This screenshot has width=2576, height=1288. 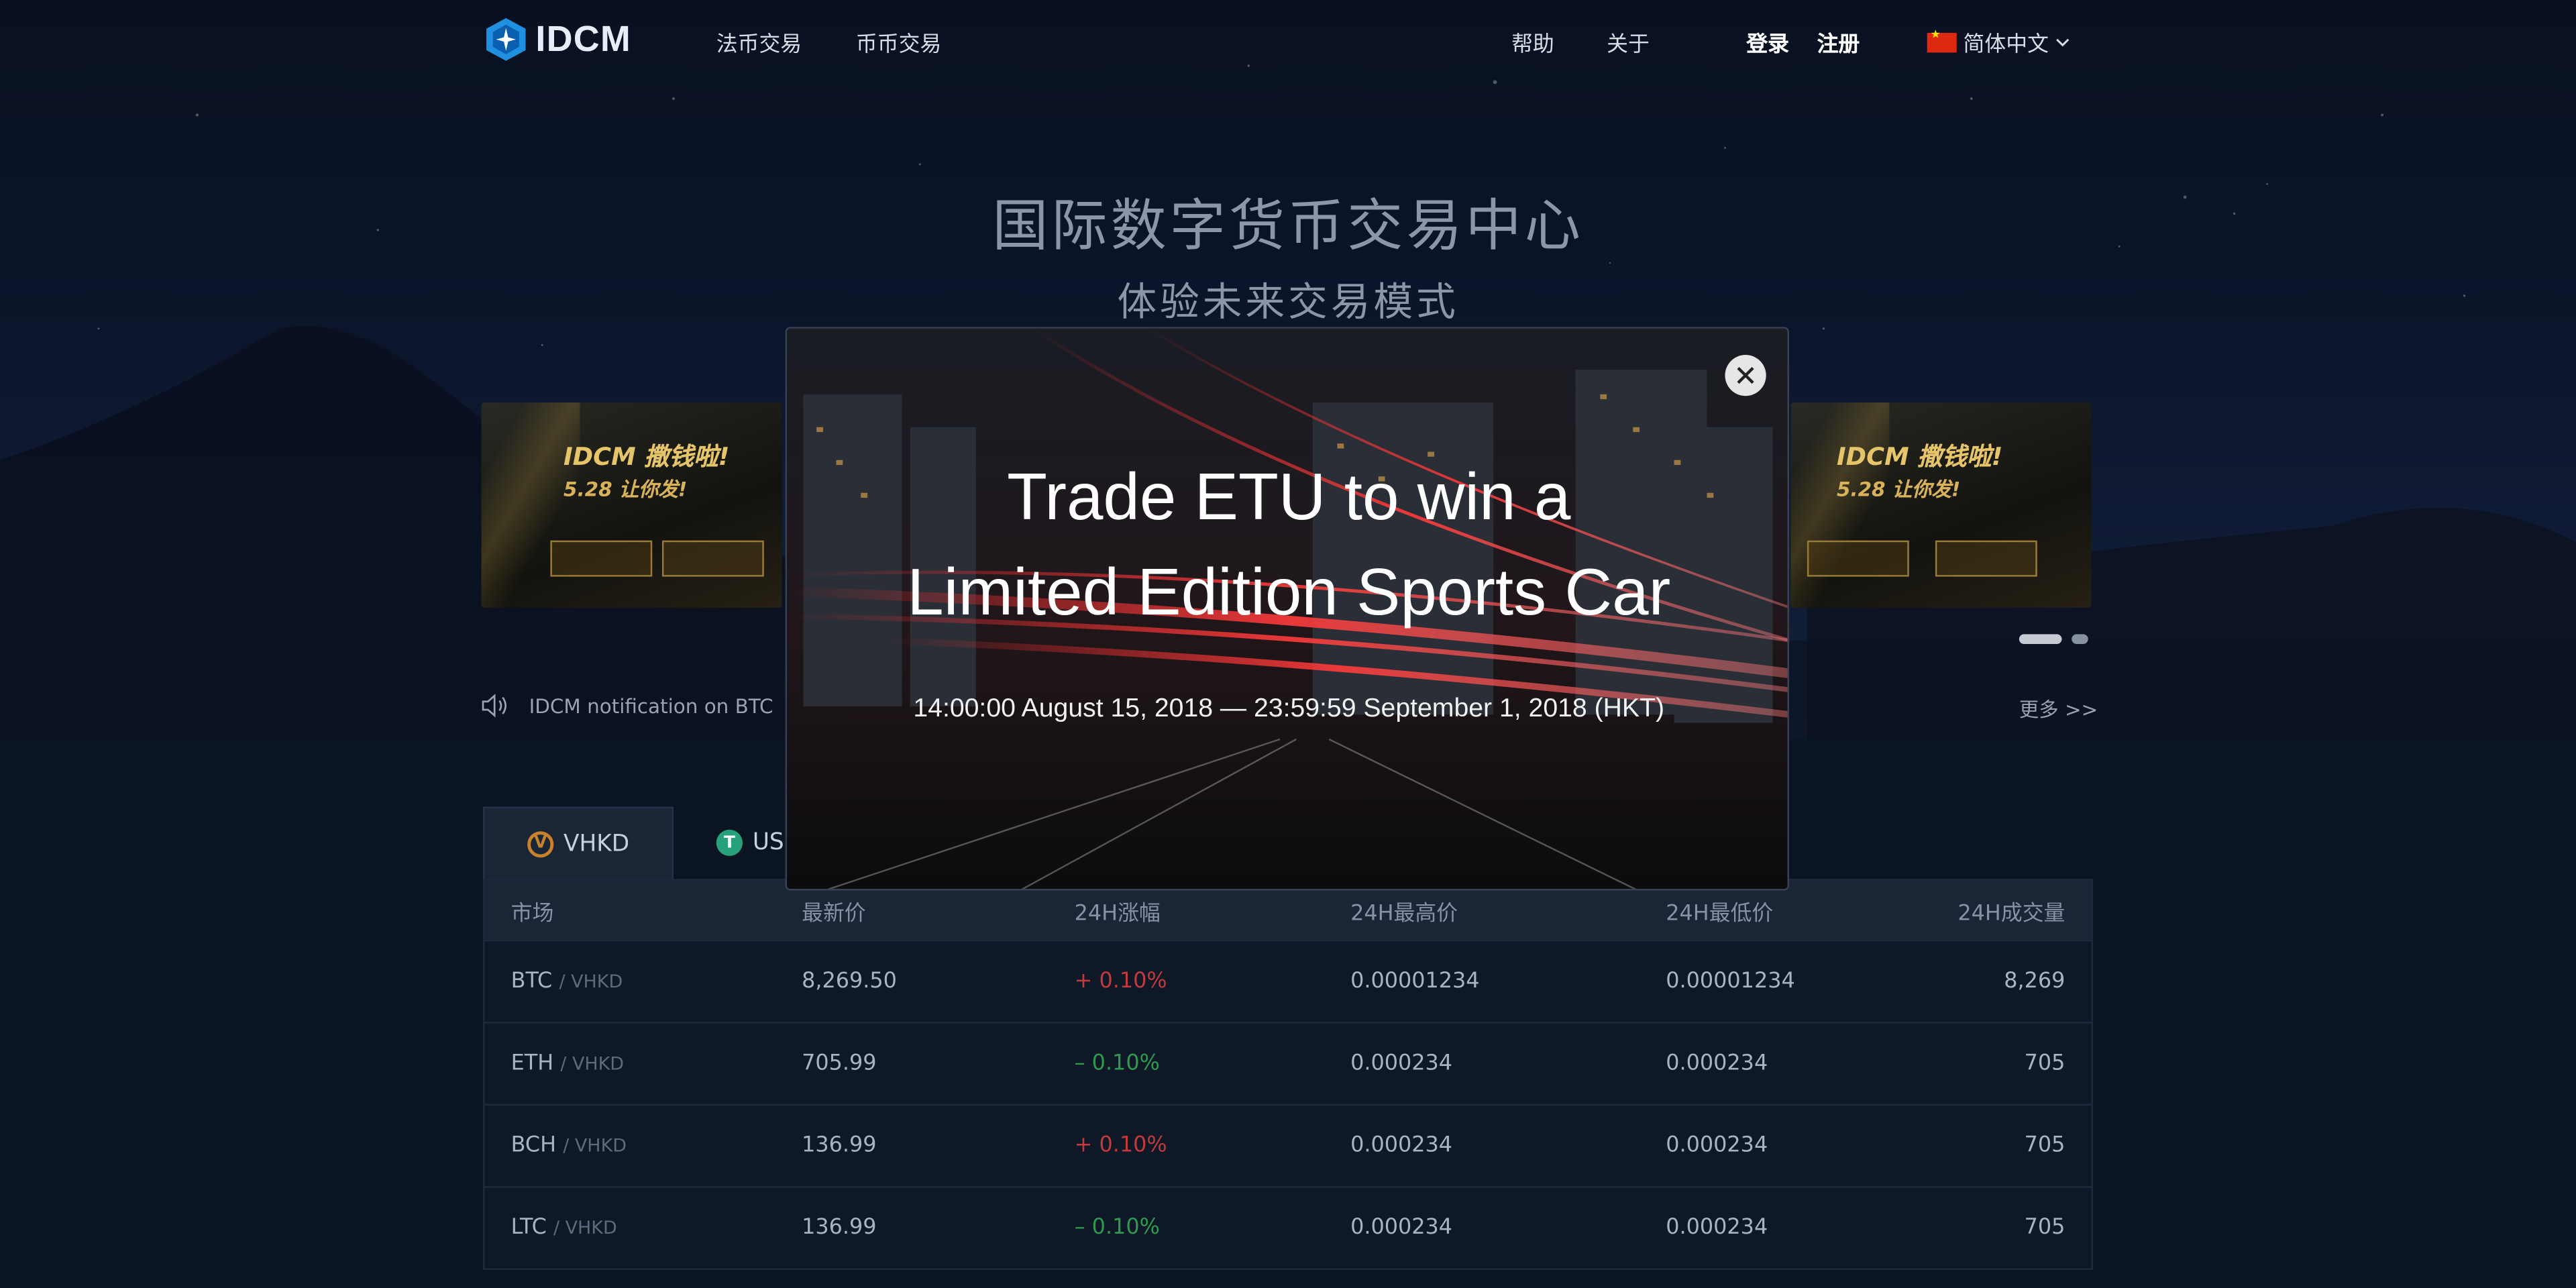 I want to click on close-icon, so click(x=1745, y=375).